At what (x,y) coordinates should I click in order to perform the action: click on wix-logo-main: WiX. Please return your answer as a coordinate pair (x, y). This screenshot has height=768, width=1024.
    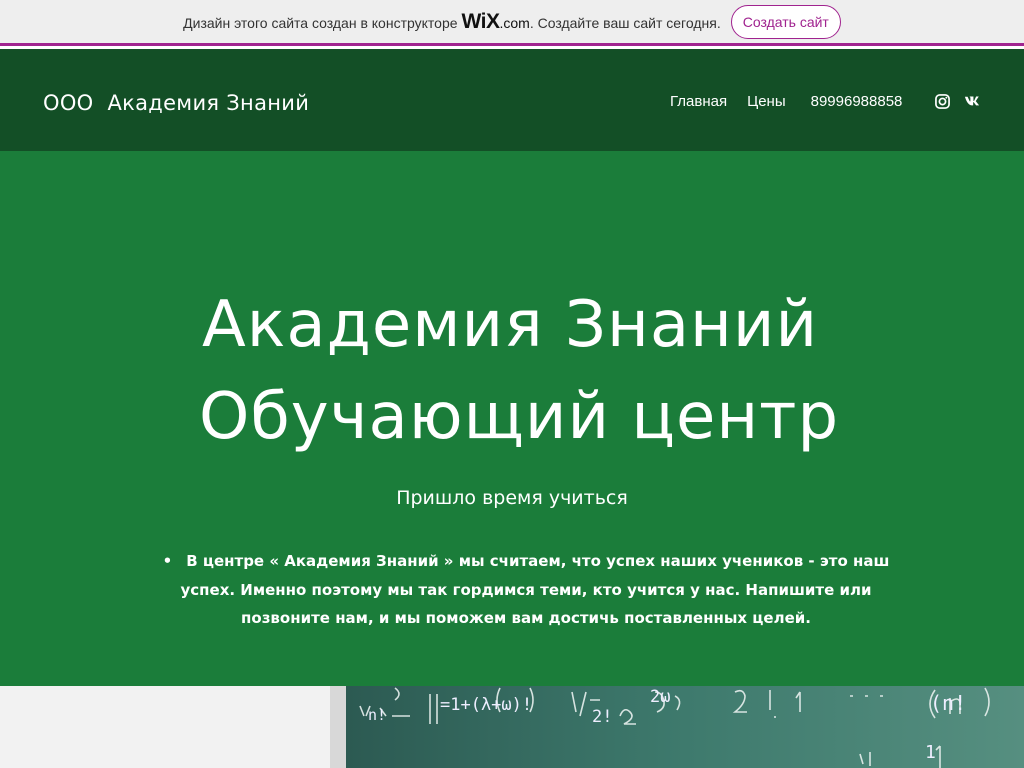
    Looking at the image, I should click on (480, 21).